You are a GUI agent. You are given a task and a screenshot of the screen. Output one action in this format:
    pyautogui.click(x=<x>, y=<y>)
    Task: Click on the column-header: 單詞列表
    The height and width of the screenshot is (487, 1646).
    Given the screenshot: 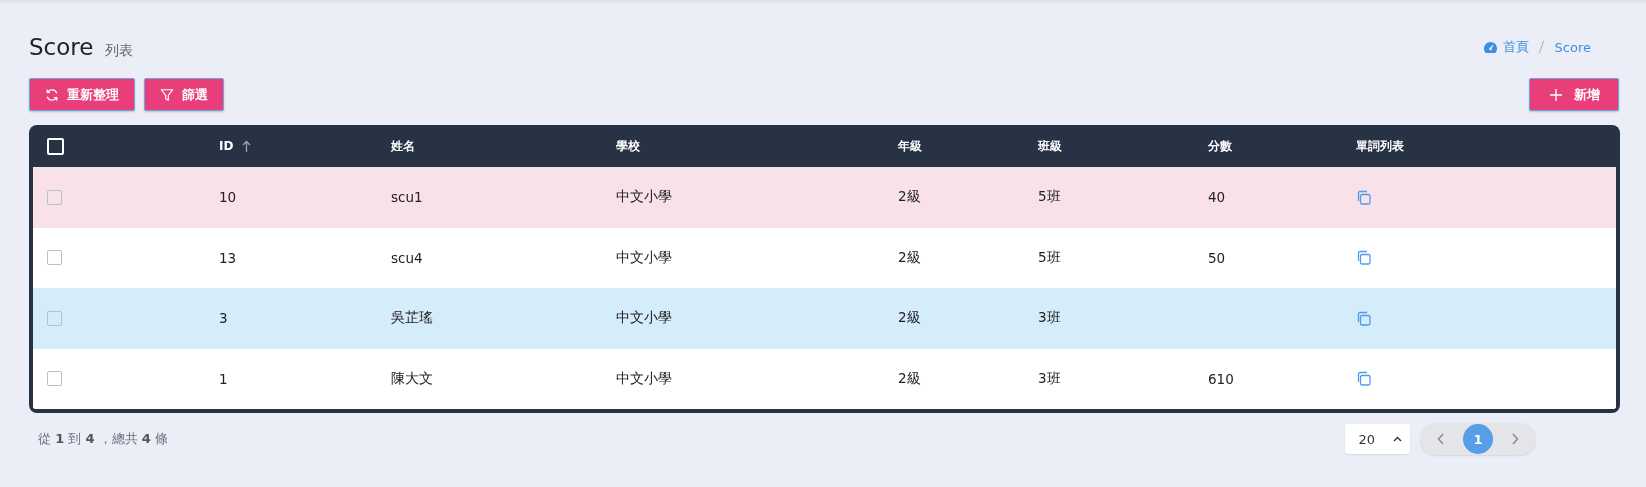 What is the action you would take?
    pyautogui.click(x=1380, y=146)
    